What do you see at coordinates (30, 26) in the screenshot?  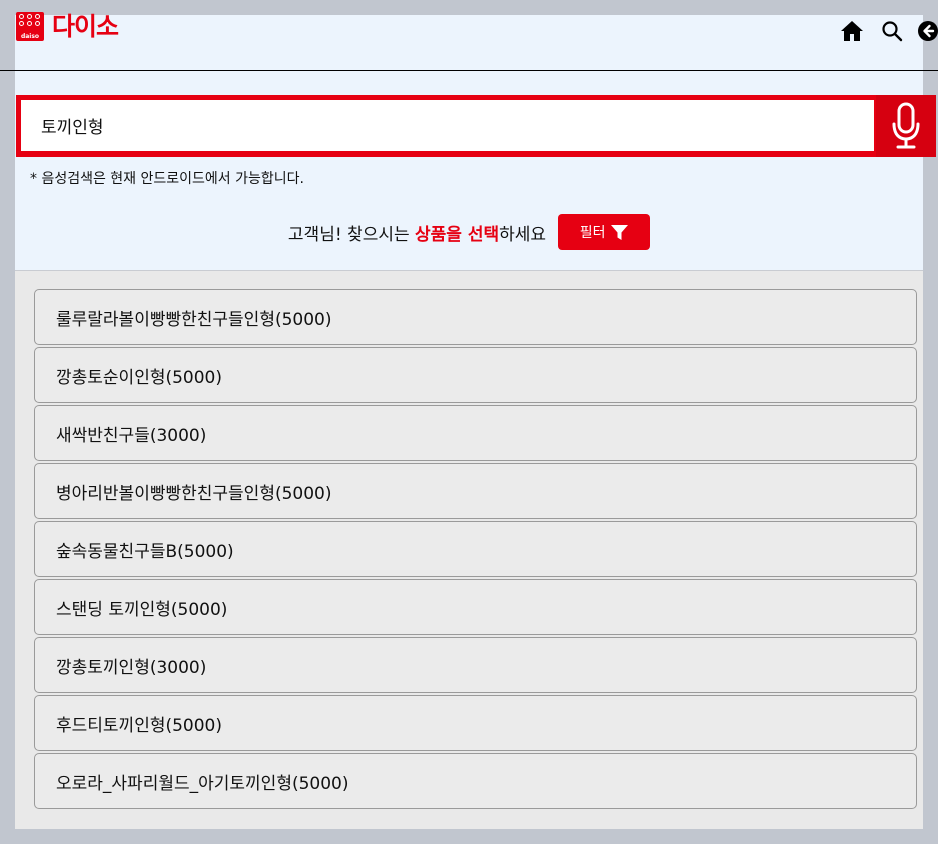 I see `logo-mark-icon: daiso` at bounding box center [30, 26].